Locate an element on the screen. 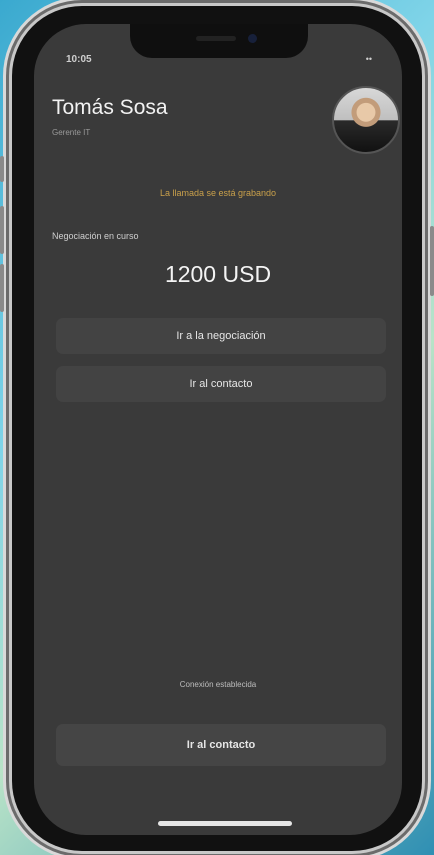 The height and width of the screenshot is (855, 434). signal-icon: •• is located at coordinates (368, 59).